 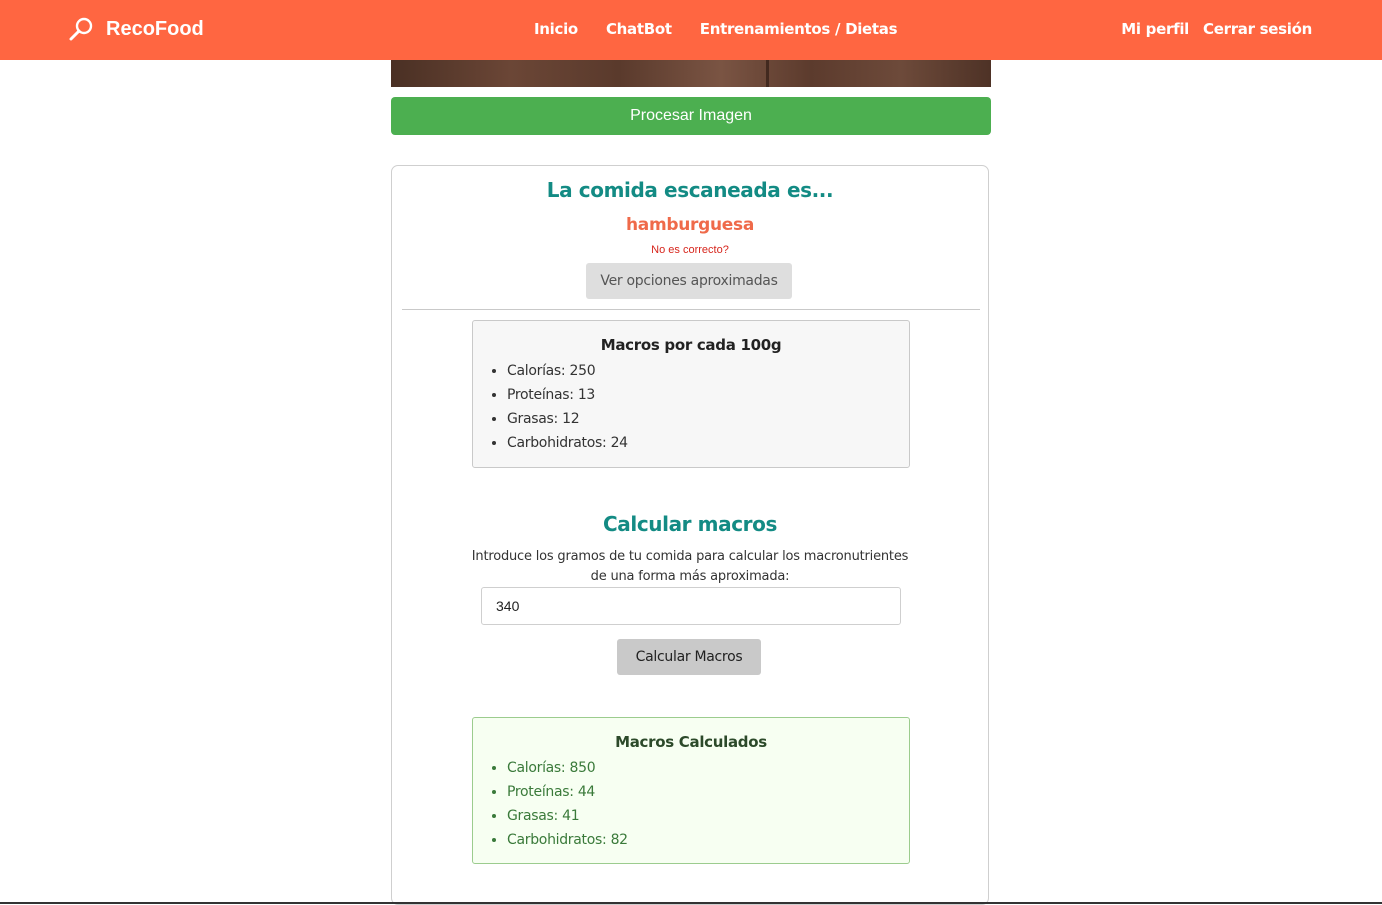 I want to click on user-nav: Mi perfil Cerrar sesión, so click(x=1216, y=29).